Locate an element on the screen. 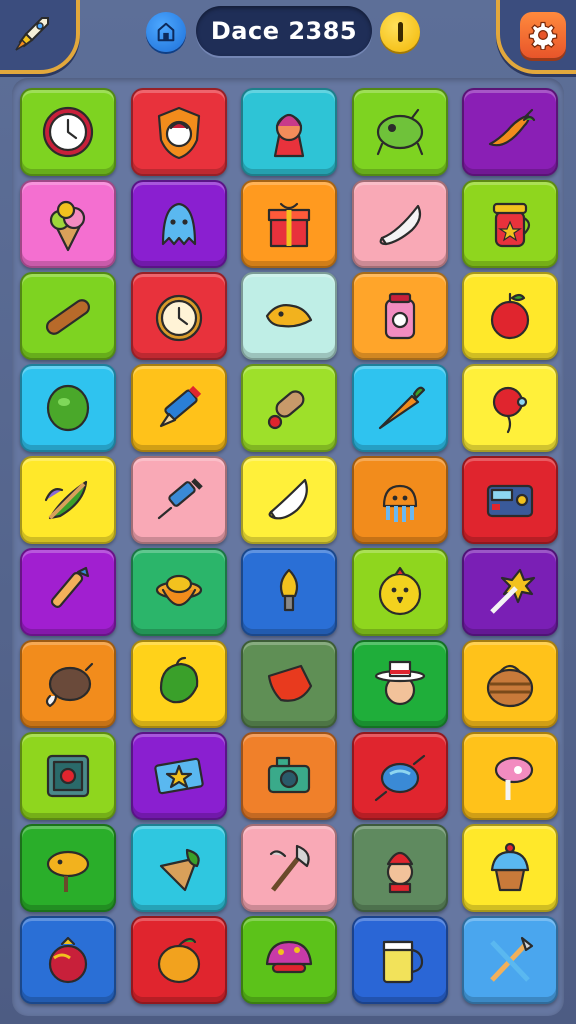 Image resolution: width=576 pixels, height=1024 pixels. tile-balloon is located at coordinates (510, 408).